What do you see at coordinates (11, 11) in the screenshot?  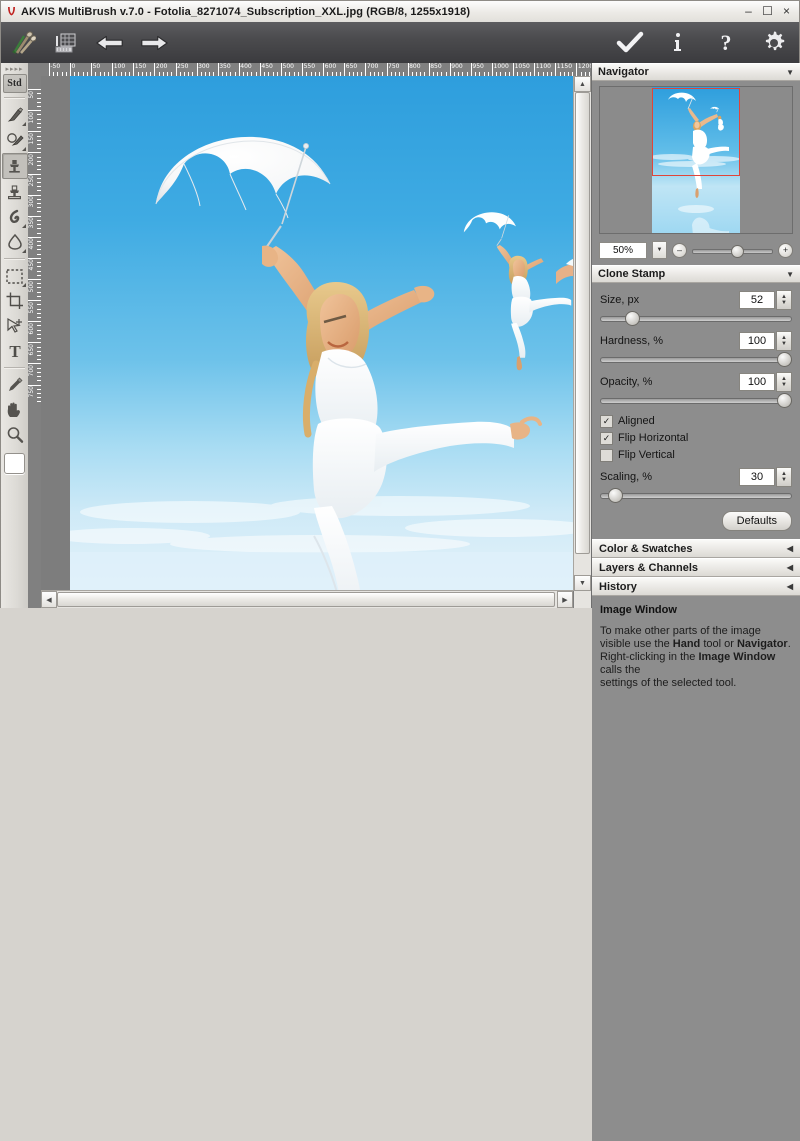 I see `akvis-logo-icon` at bounding box center [11, 11].